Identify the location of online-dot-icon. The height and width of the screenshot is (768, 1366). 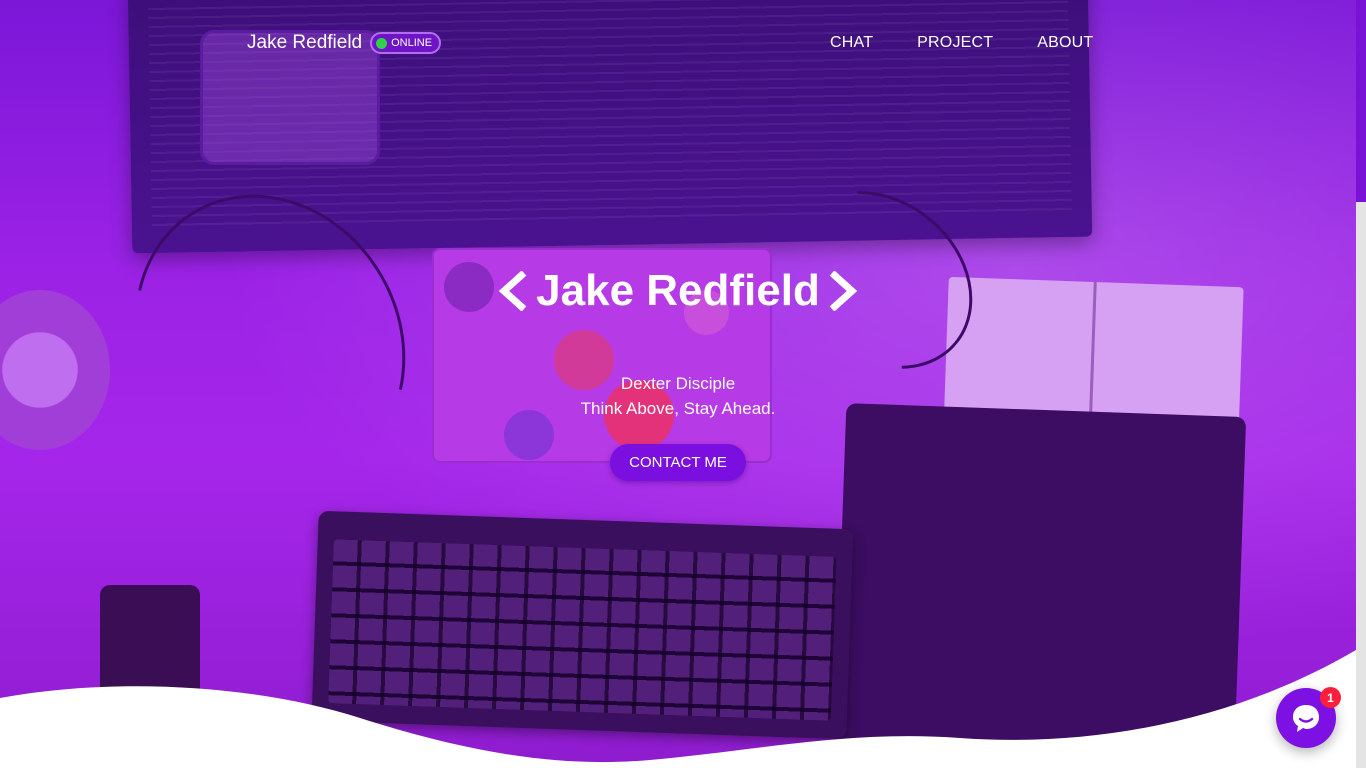
(382, 43).